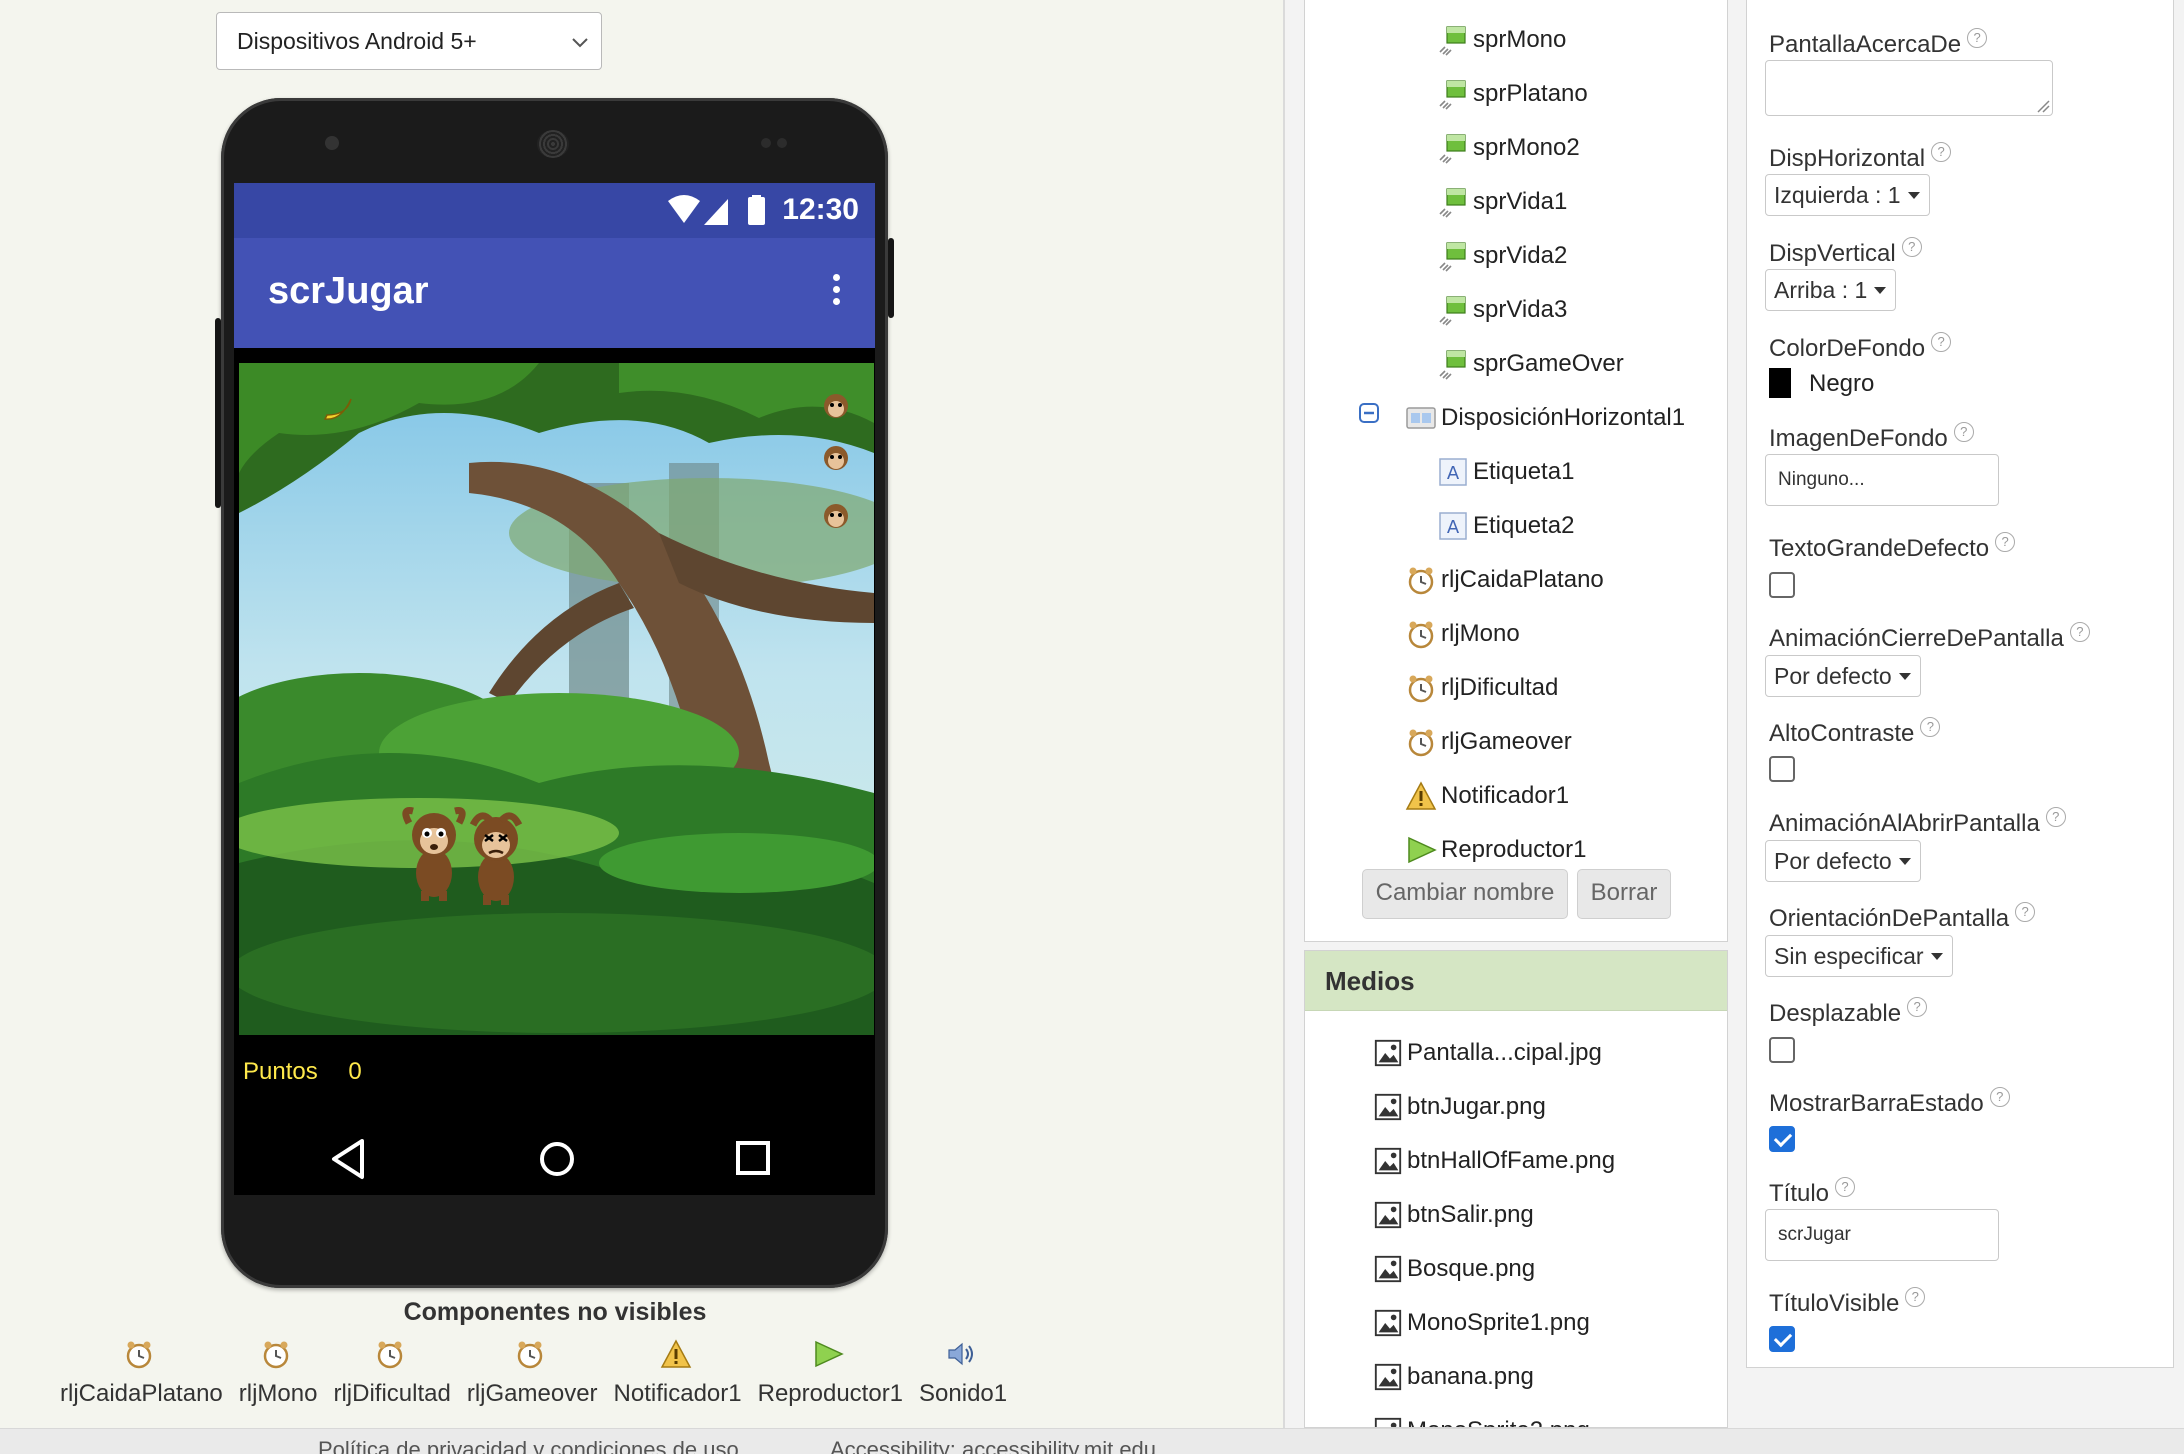 This screenshot has height=1454, width=2184. I want to click on tree-item: rljMono, so click(1462, 634).